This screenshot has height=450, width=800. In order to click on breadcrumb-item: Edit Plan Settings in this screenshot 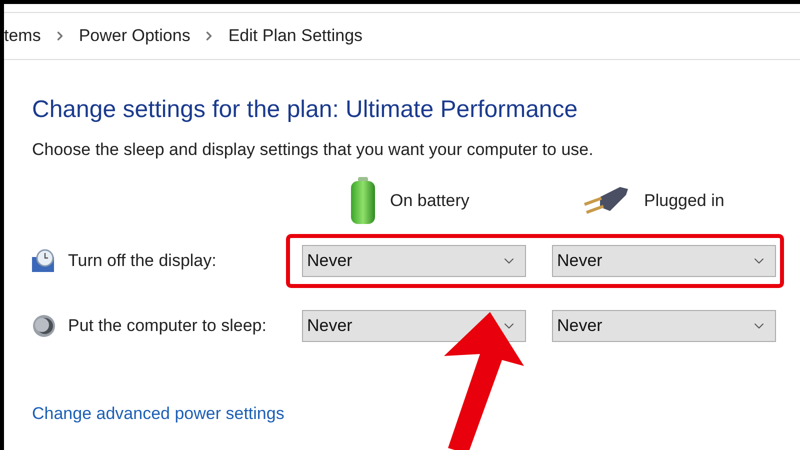, I will do `click(295, 36)`.